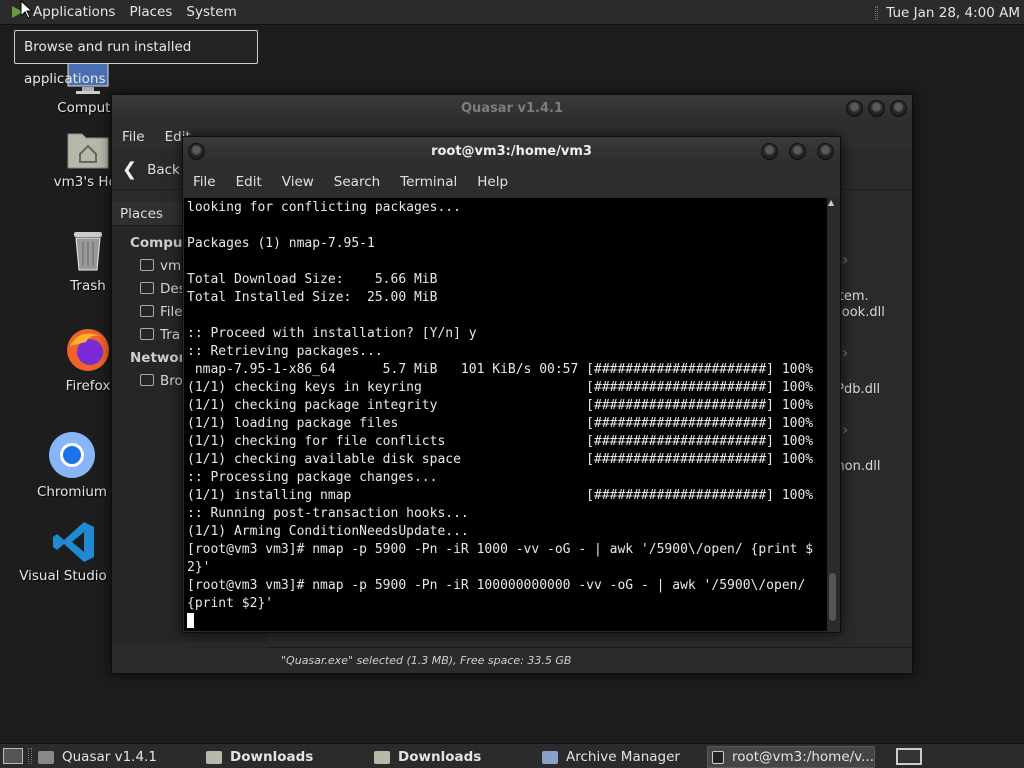 This screenshot has width=1024, height=768. Describe the element at coordinates (831, 202) in the screenshot. I see `scroll-up-icon: ▲` at that location.